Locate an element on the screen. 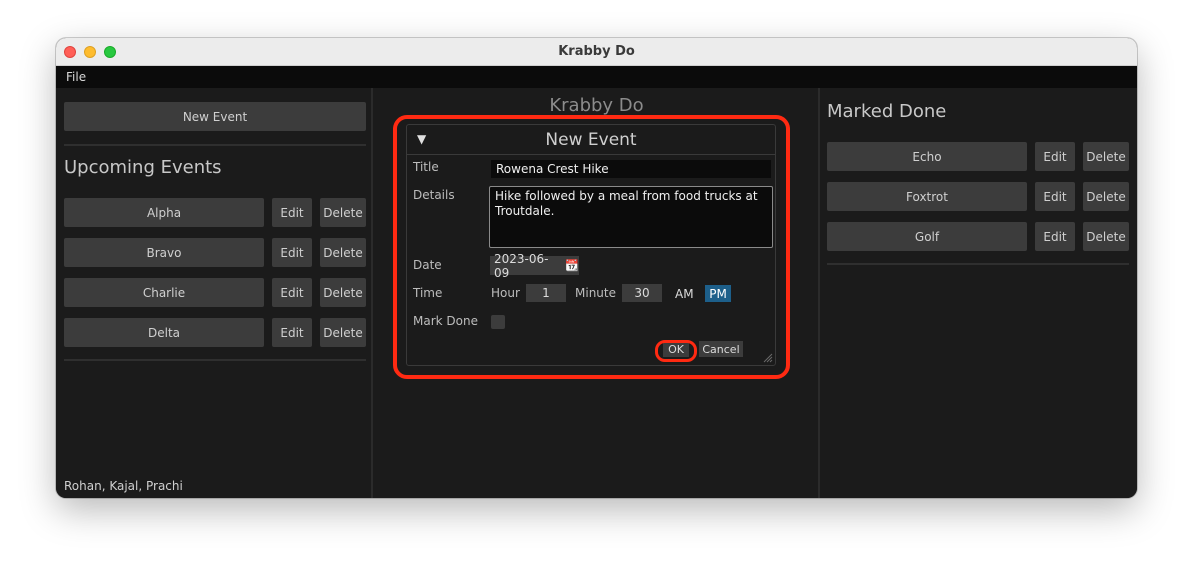 The image size is (1193, 572). title-label: Title is located at coordinates (426, 167).